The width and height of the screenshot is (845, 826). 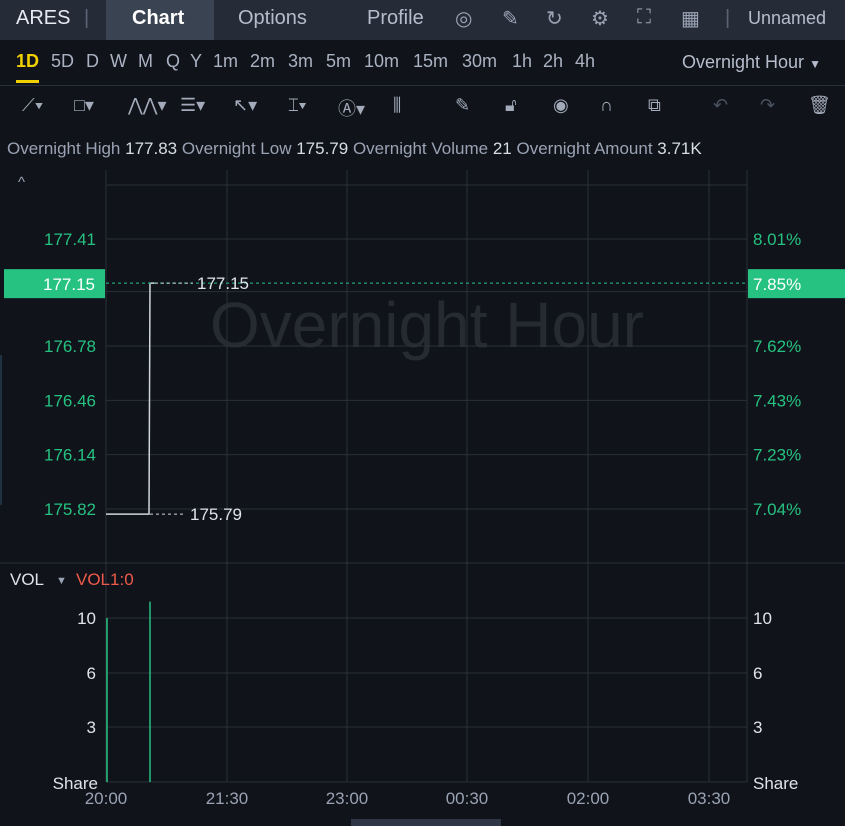 I want to click on time-tick: 02:00, so click(x=588, y=798).